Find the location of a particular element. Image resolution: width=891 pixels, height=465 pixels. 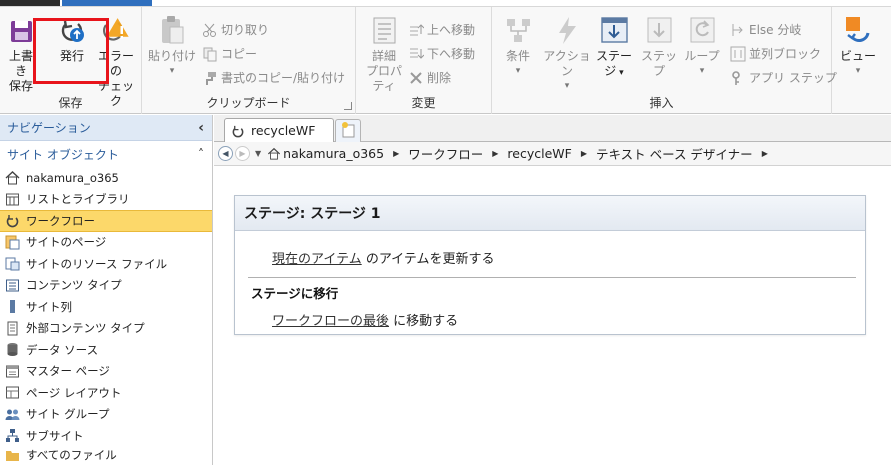

move-up-label: 上へ移動 is located at coordinates (451, 30).